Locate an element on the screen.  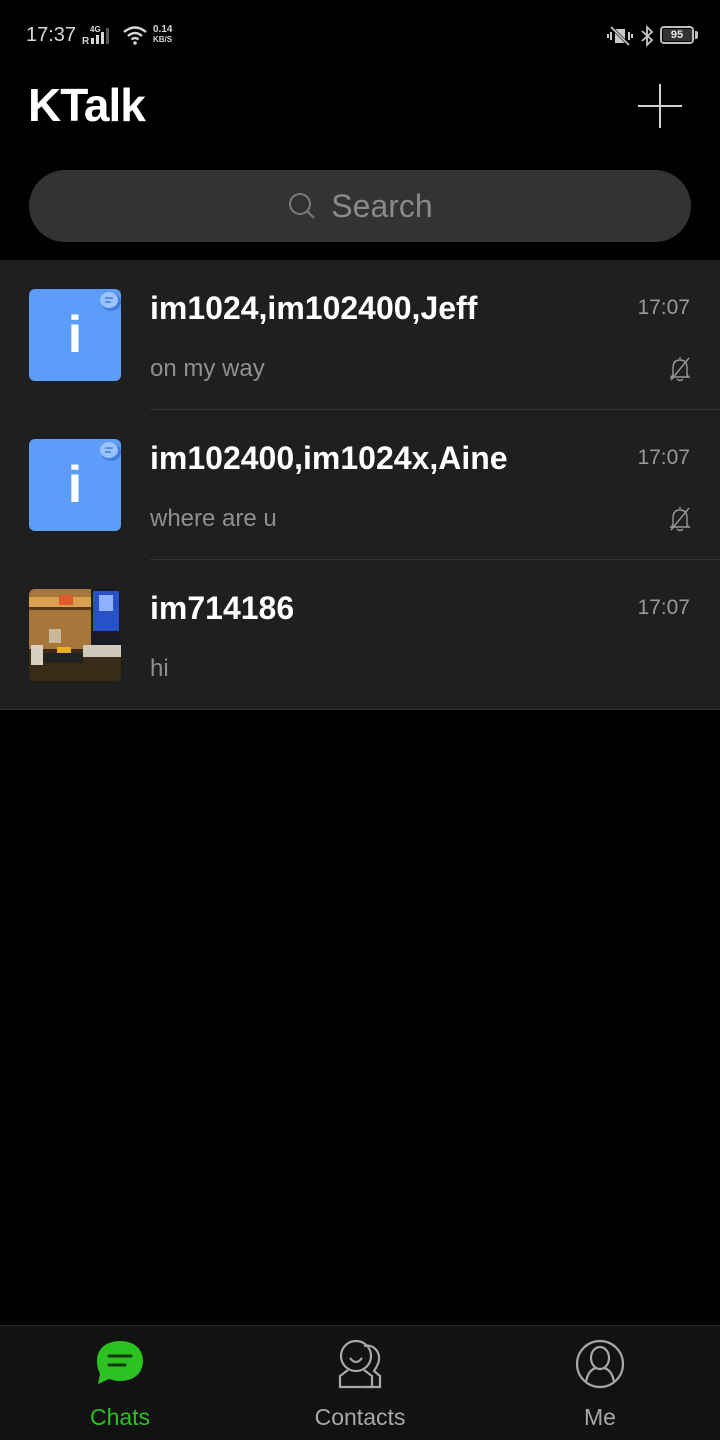
app-title: KTalk is located at coordinates (87, 105).